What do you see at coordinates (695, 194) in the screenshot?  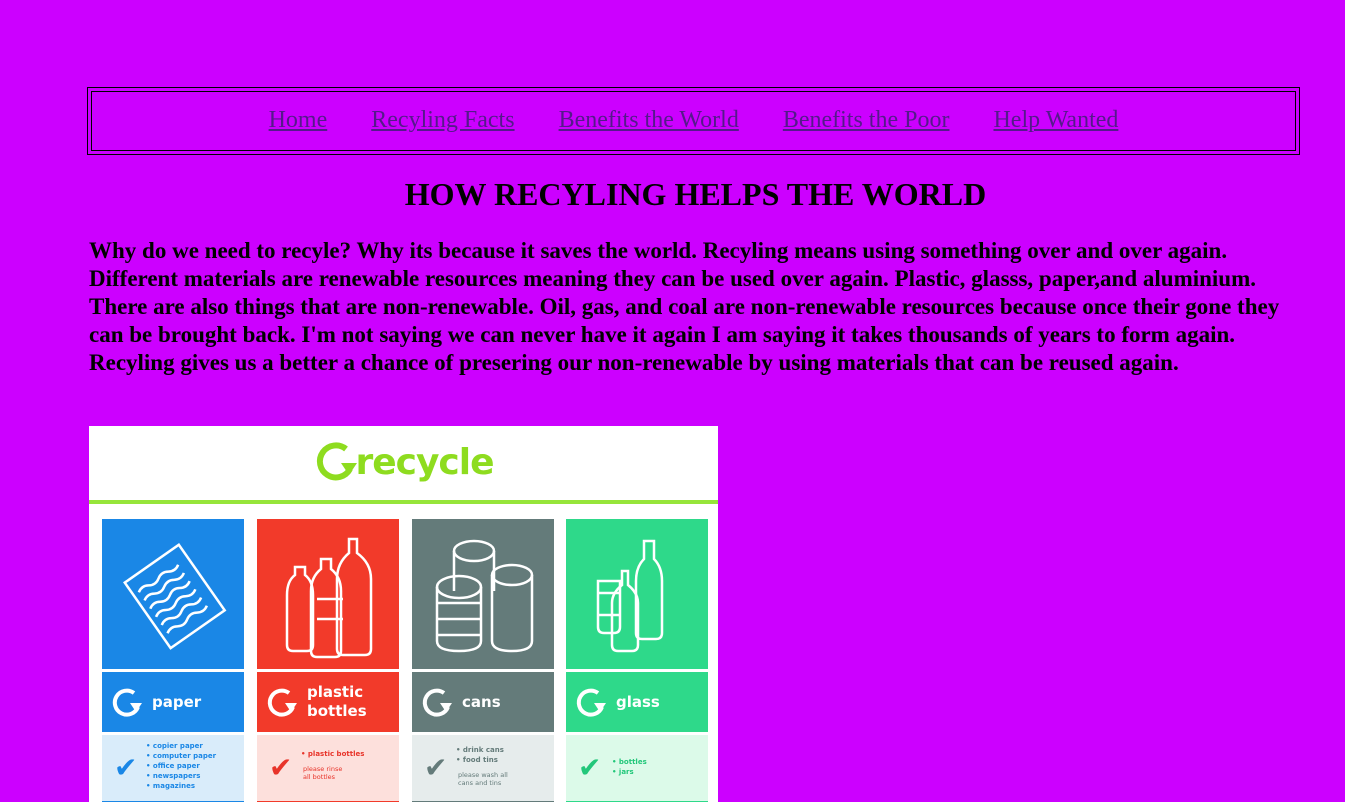 I see `page-title: HOW RECYLING HELPS THE WORLD` at bounding box center [695, 194].